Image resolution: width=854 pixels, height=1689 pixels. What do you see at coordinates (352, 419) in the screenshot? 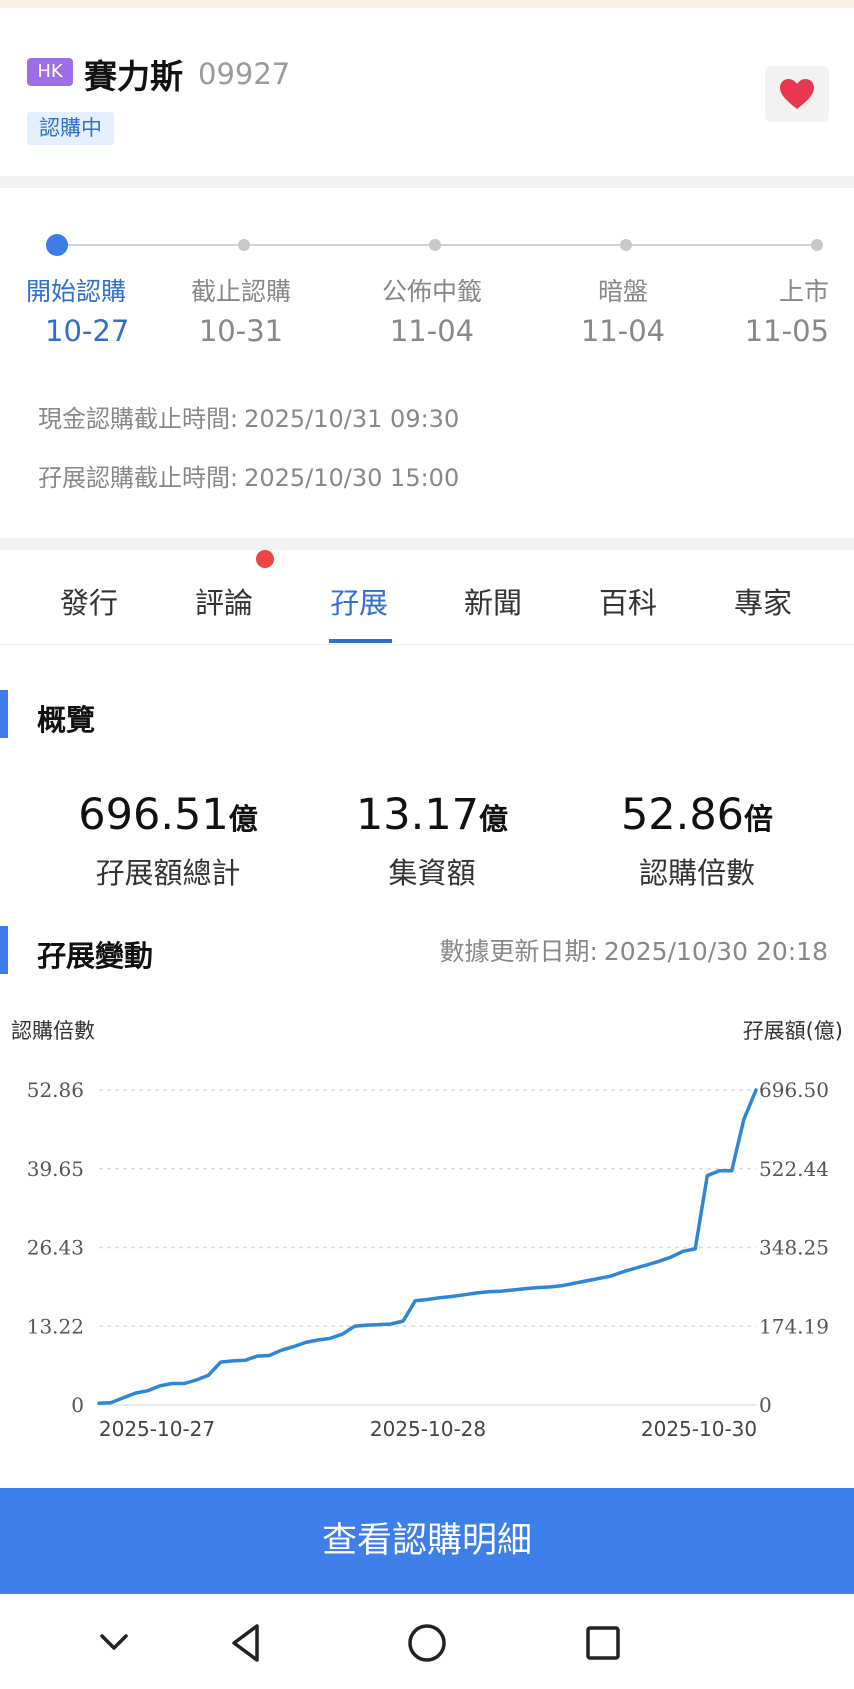
I see `cash-deadline-value: 2025/10/31 09:30` at bounding box center [352, 419].